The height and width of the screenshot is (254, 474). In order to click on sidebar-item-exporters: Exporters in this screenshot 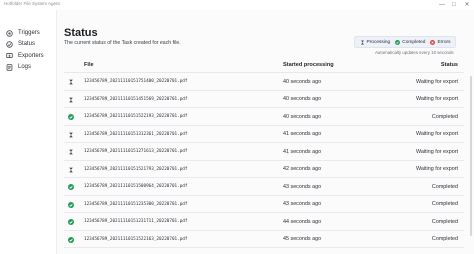, I will do `click(30, 56)`.